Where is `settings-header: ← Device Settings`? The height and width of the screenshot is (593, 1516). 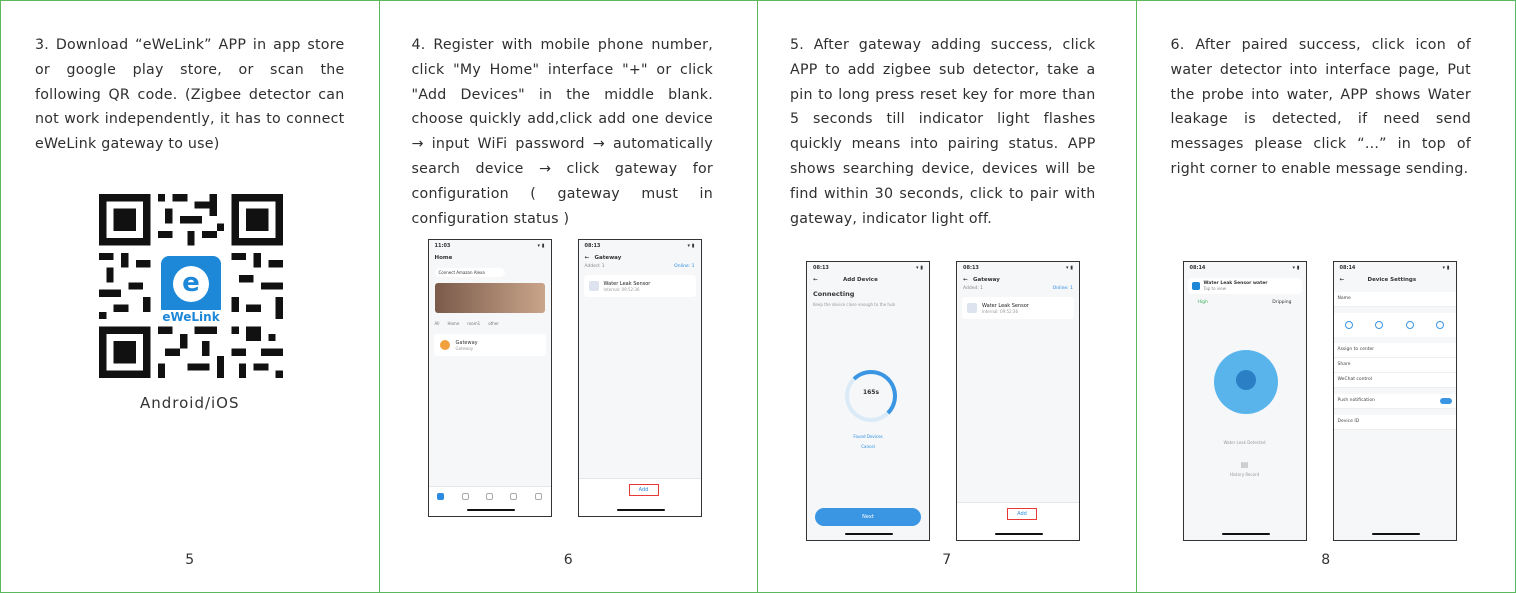 settings-header: ← Device Settings is located at coordinates (1395, 280).